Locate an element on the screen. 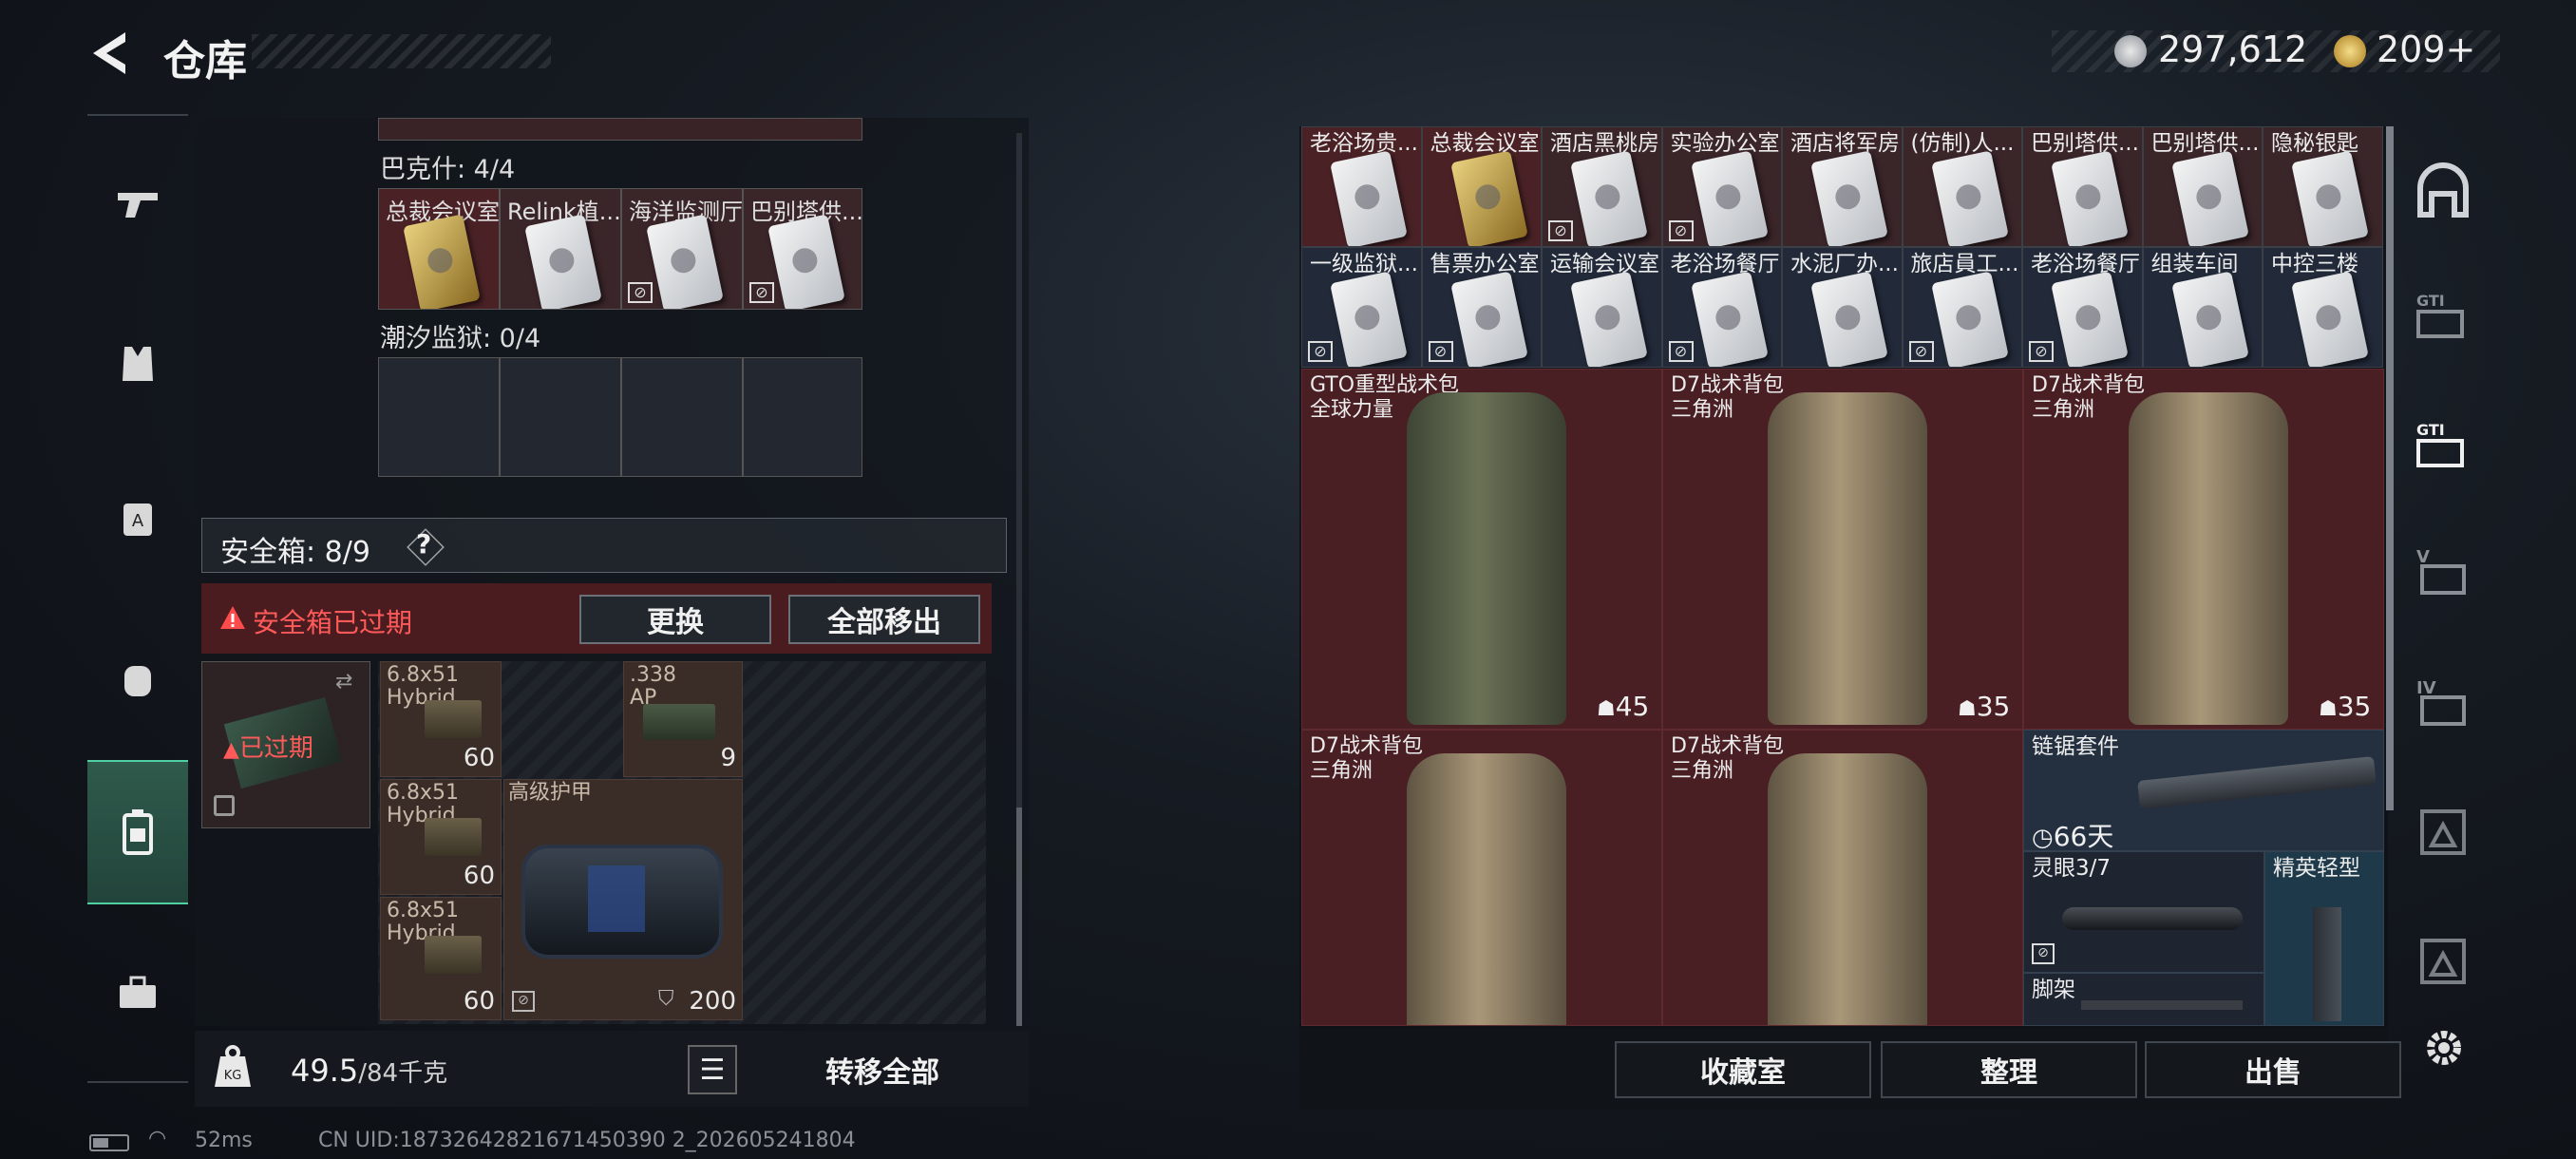 The height and width of the screenshot is (1159, 2576). stock-slot: 精英轻型 is located at coordinates (2324, 938).